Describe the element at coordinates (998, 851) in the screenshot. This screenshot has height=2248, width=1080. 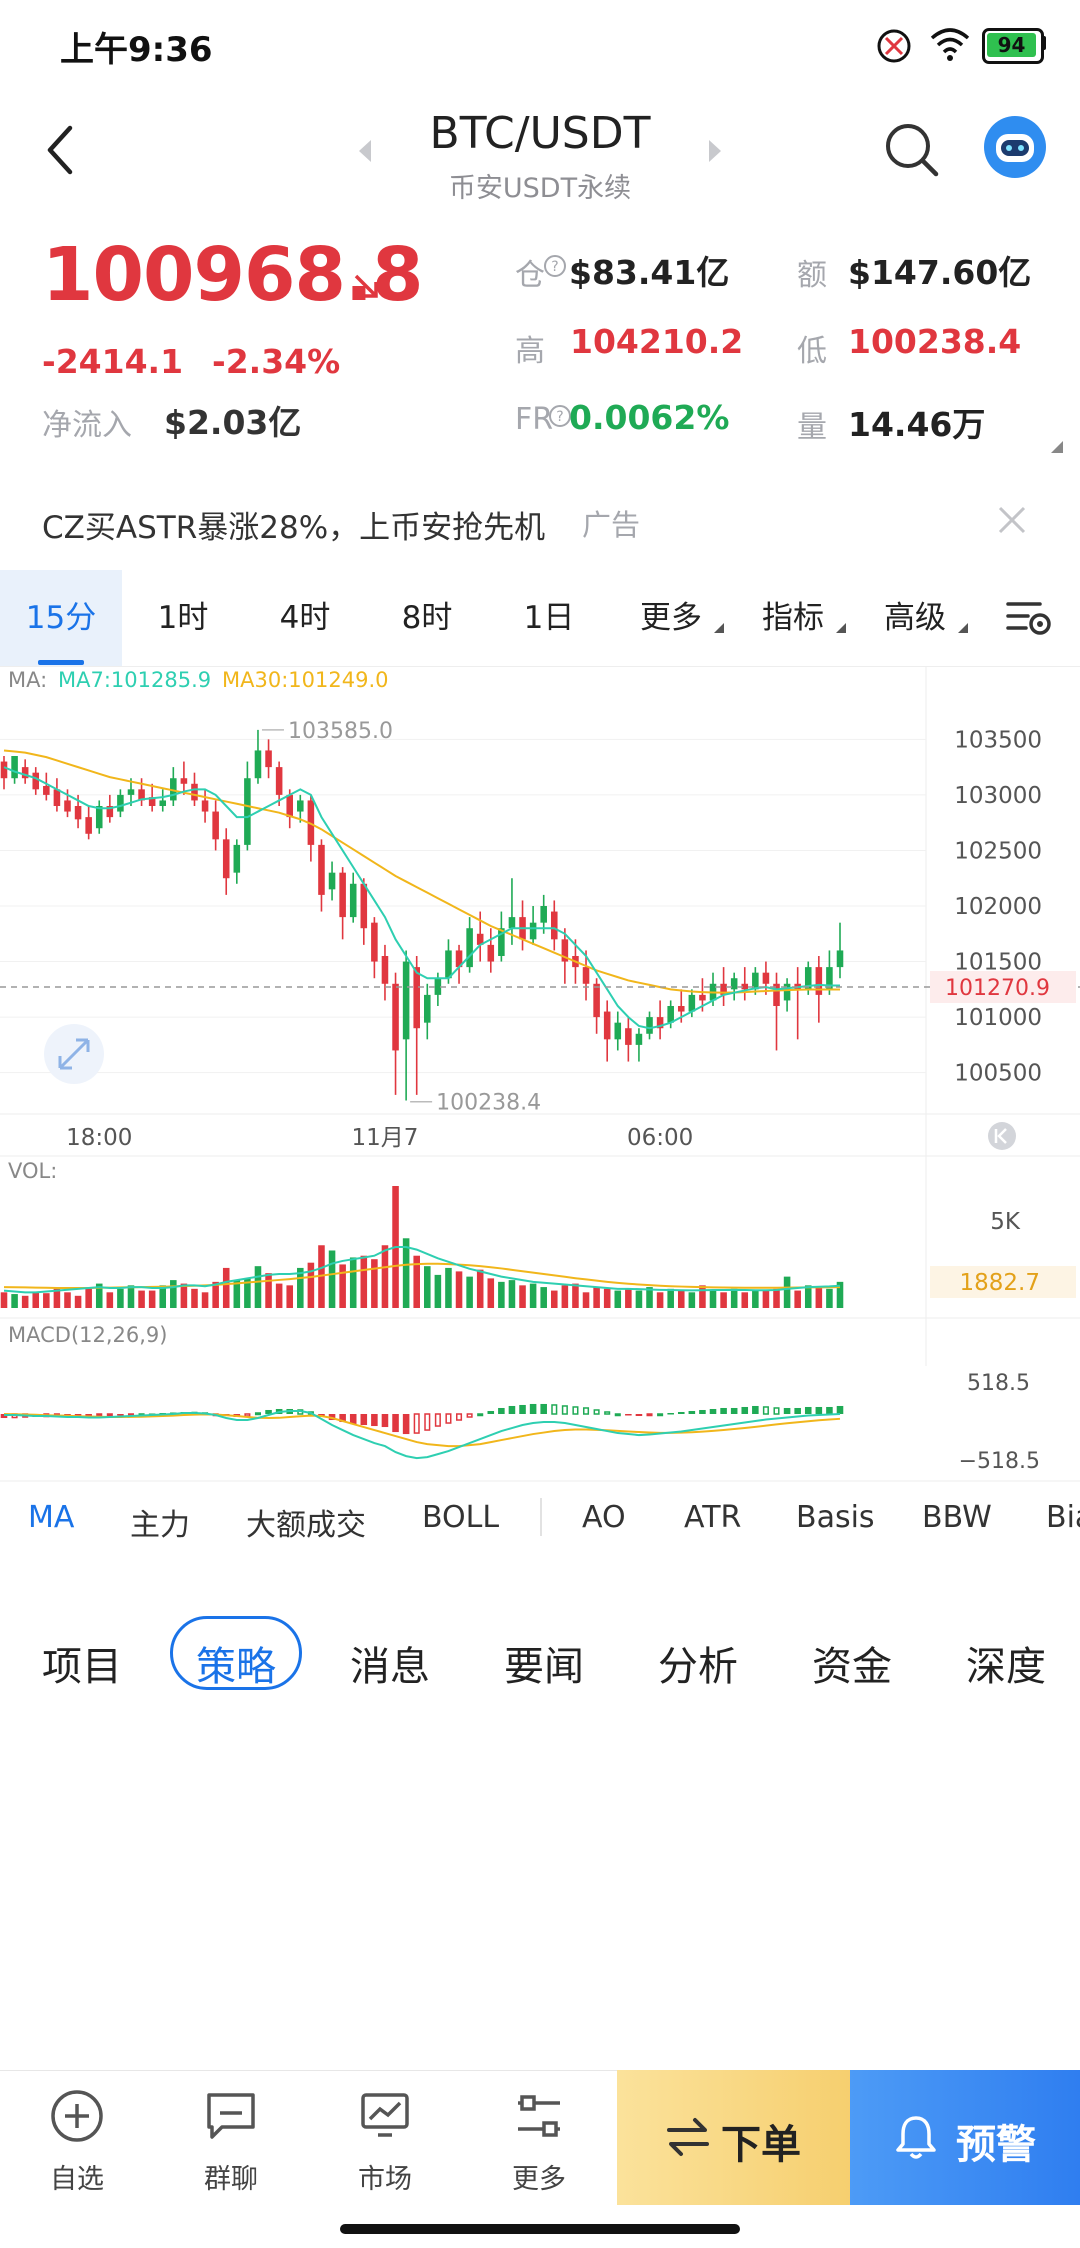
I see `y-tick-label: 102500` at that location.